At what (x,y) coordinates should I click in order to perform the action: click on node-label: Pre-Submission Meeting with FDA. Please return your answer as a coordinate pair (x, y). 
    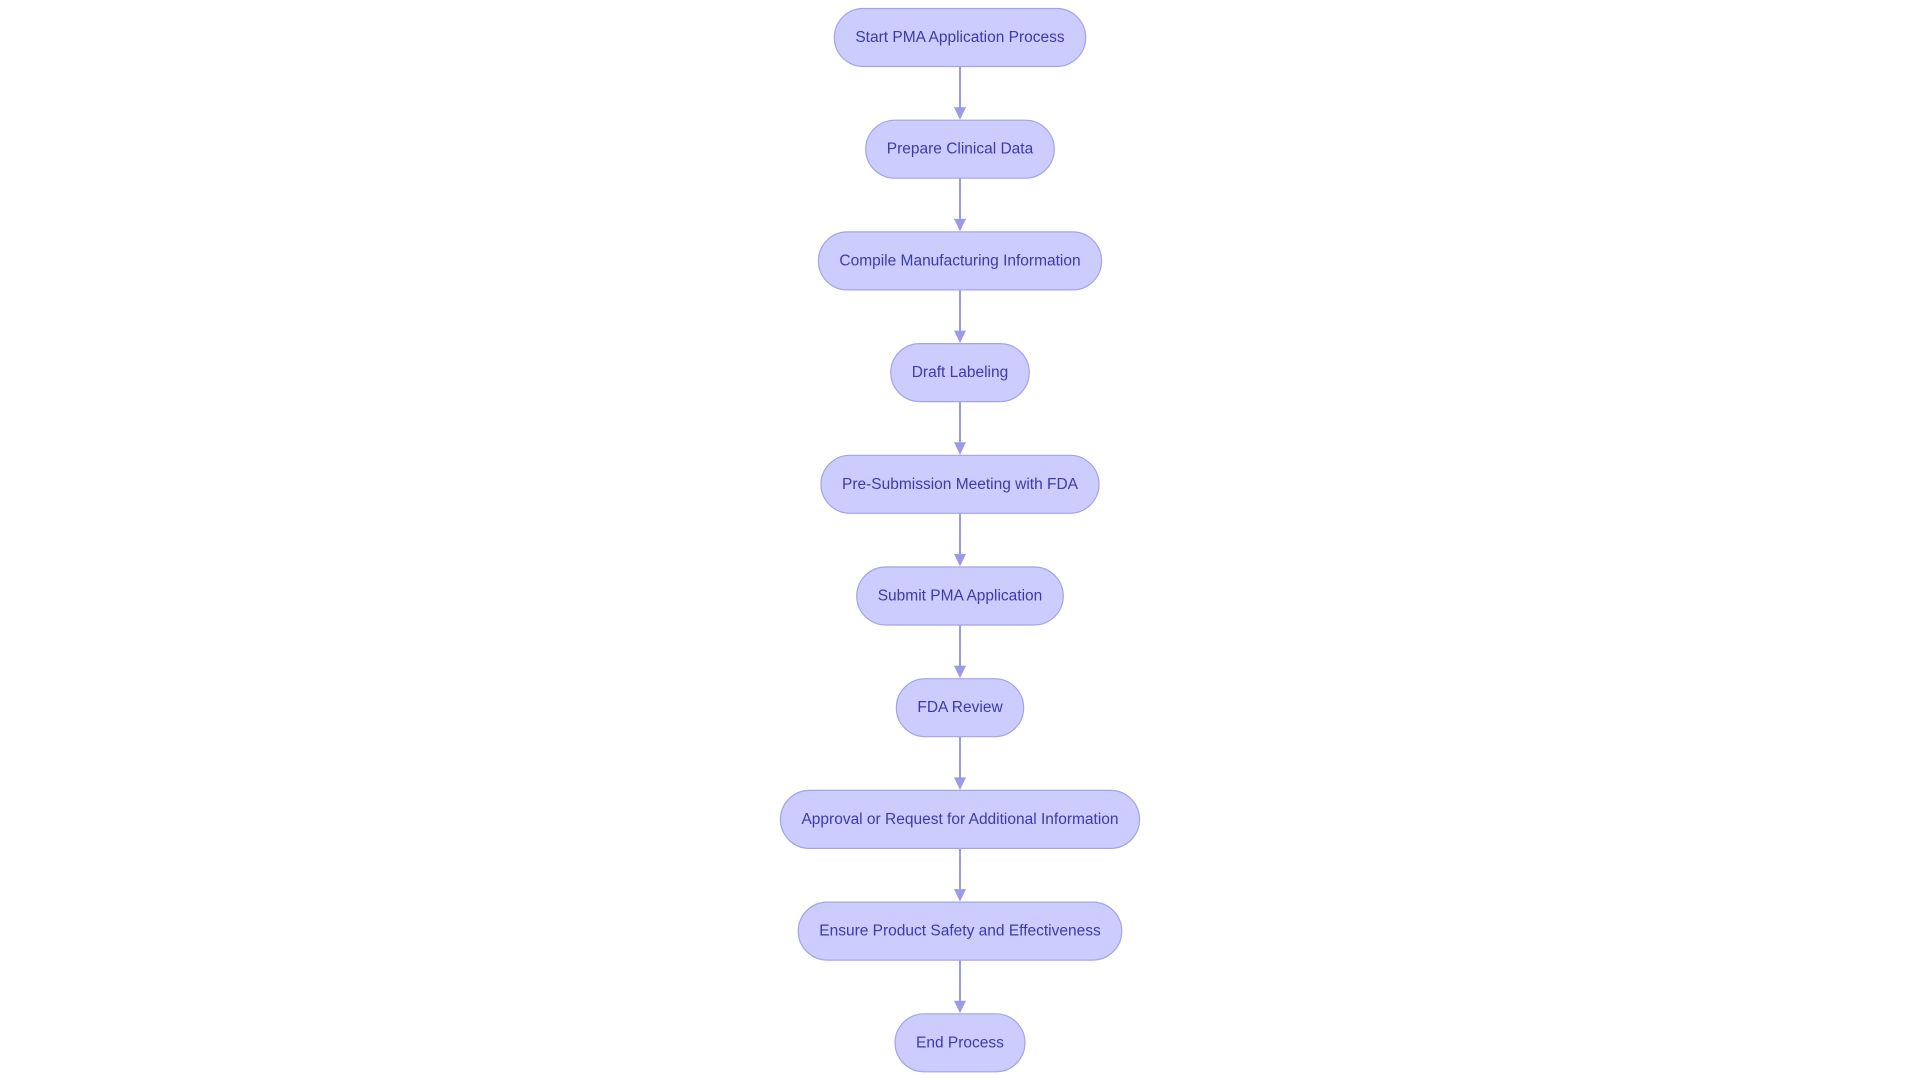
    Looking at the image, I should click on (960, 484).